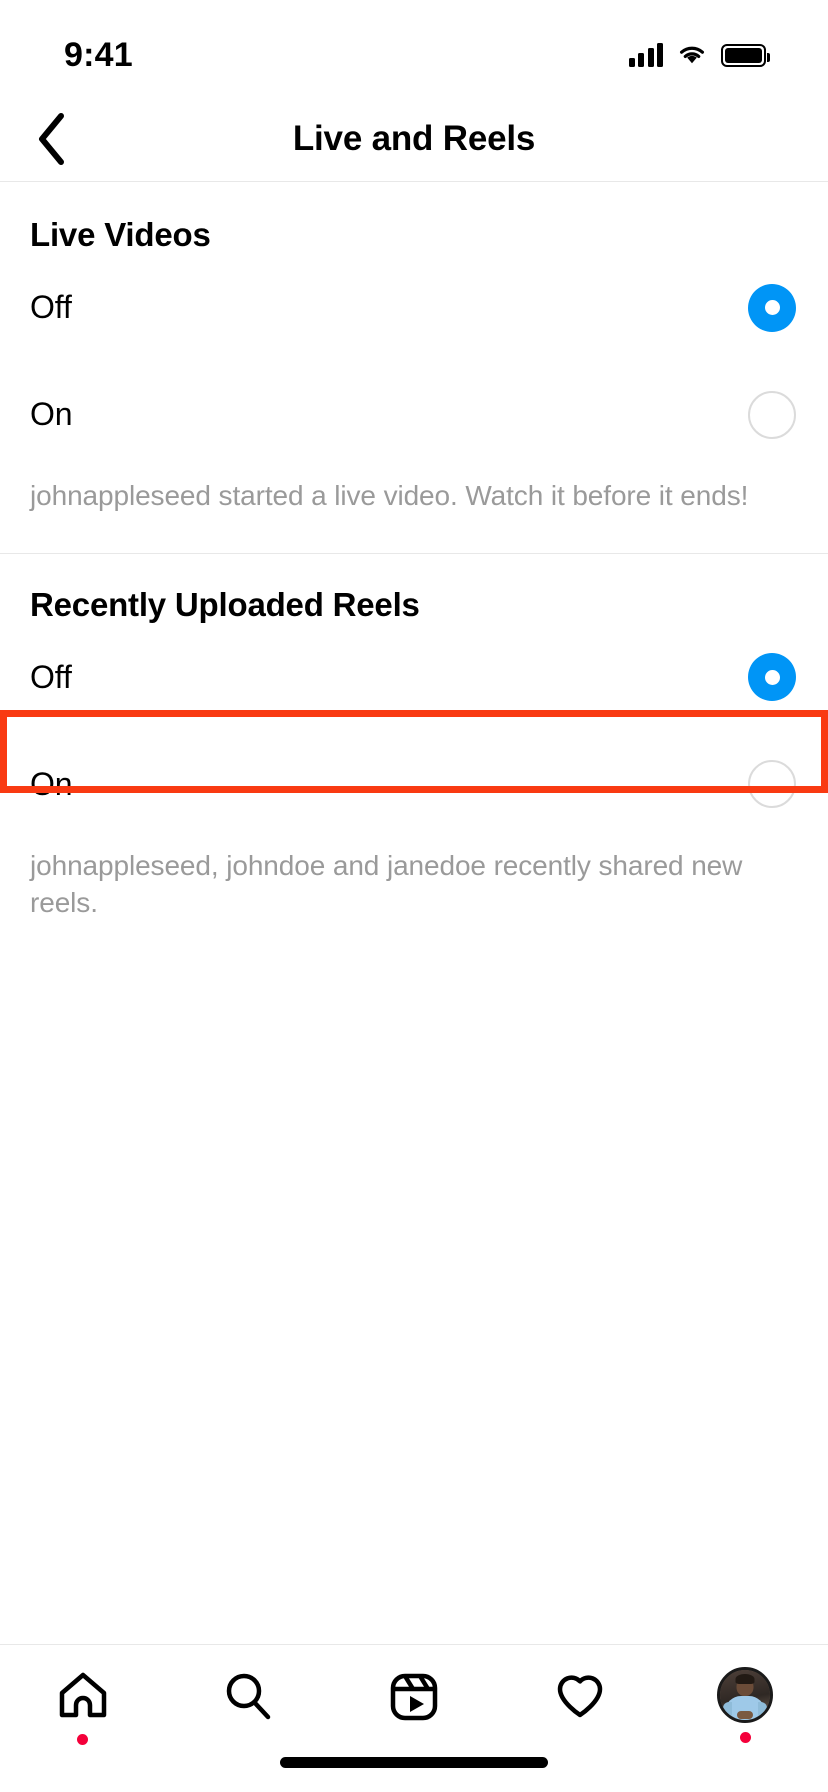 This screenshot has height=1792, width=828. What do you see at coordinates (414, 677) in the screenshot?
I see `reels-option-off: Off` at bounding box center [414, 677].